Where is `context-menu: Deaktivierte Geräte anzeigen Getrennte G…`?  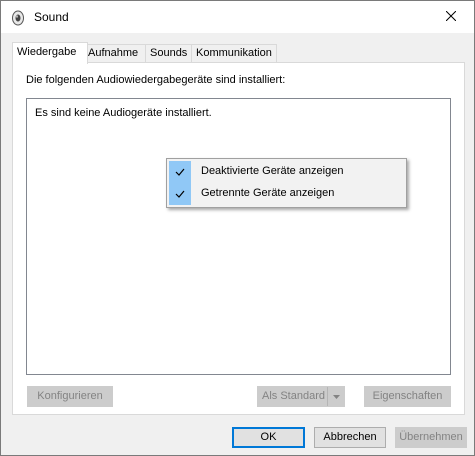 context-menu: Deaktivierte Geräte anzeigen Getrennte G… is located at coordinates (286, 183).